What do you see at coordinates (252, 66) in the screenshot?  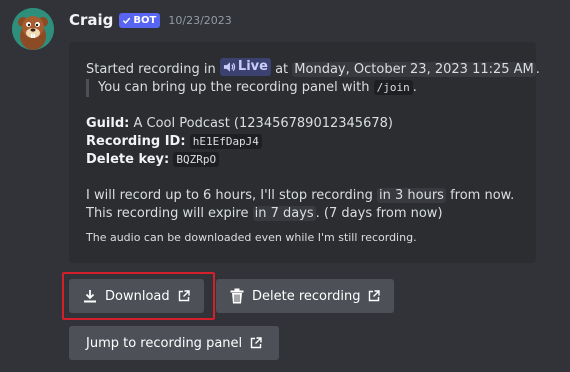 I see `channel-name: Live` at bounding box center [252, 66].